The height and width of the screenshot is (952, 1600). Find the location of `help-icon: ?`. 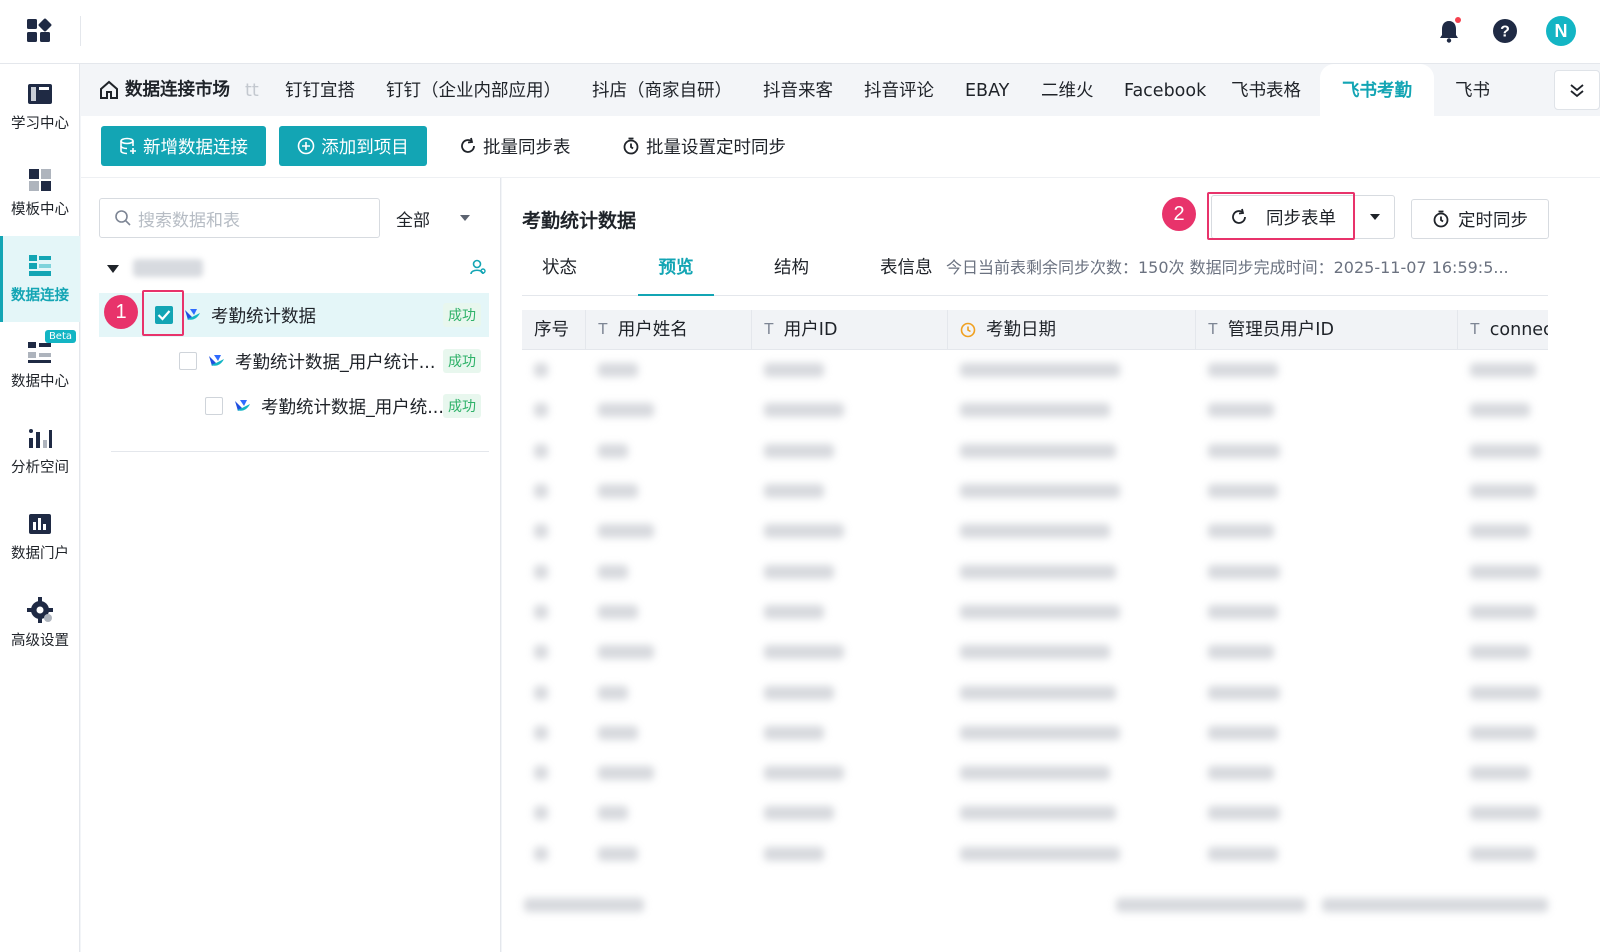

help-icon: ? is located at coordinates (1505, 31).